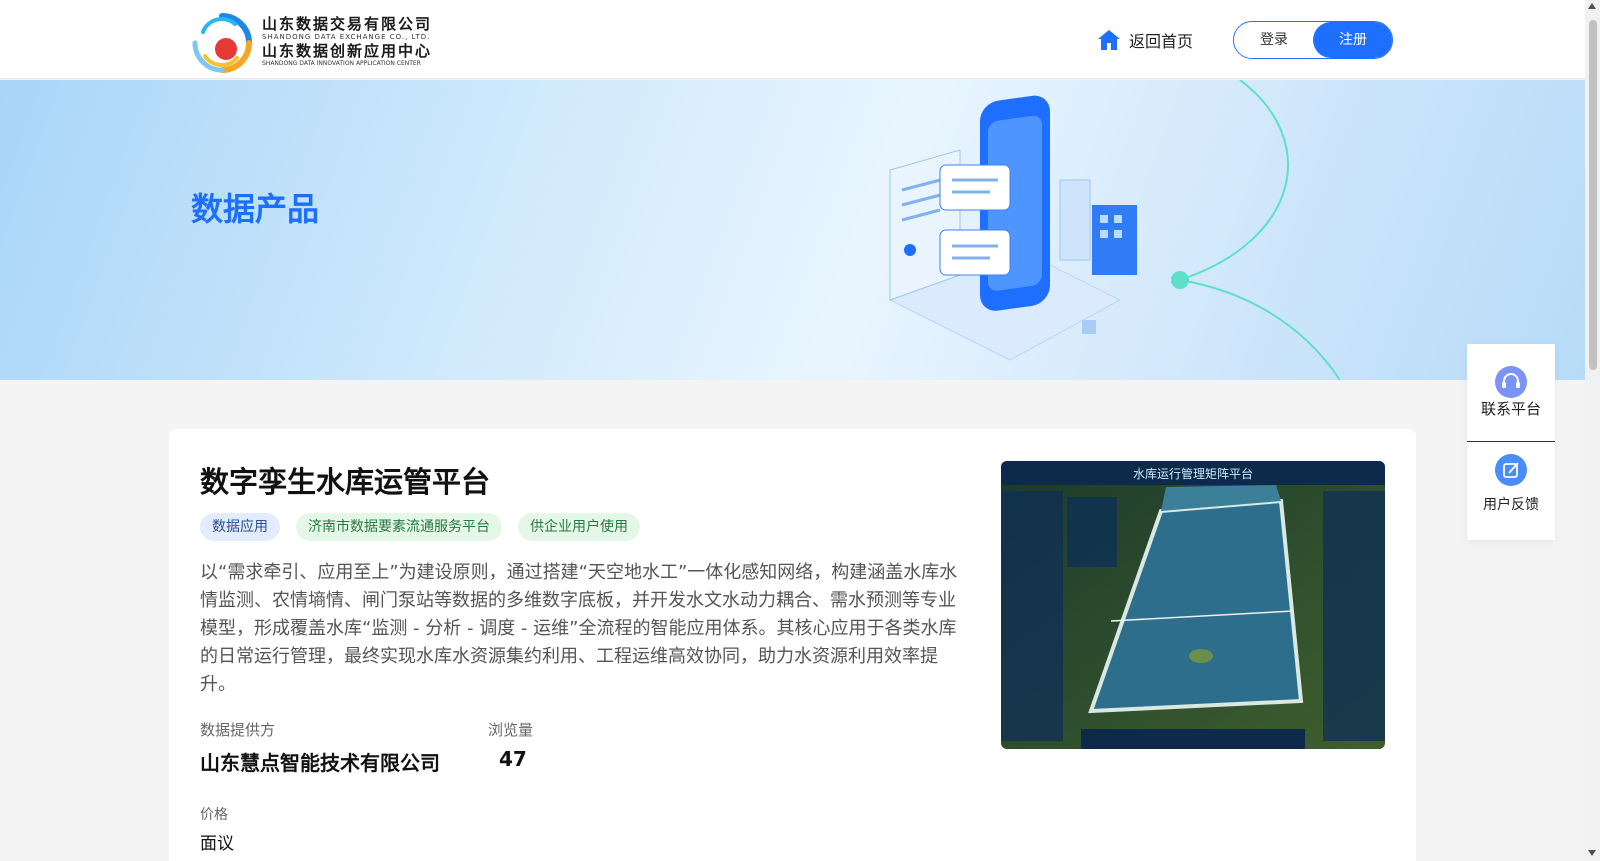 The height and width of the screenshot is (861, 1600). Describe the element at coordinates (513, 759) in the screenshot. I see `views-value: 47` at that location.